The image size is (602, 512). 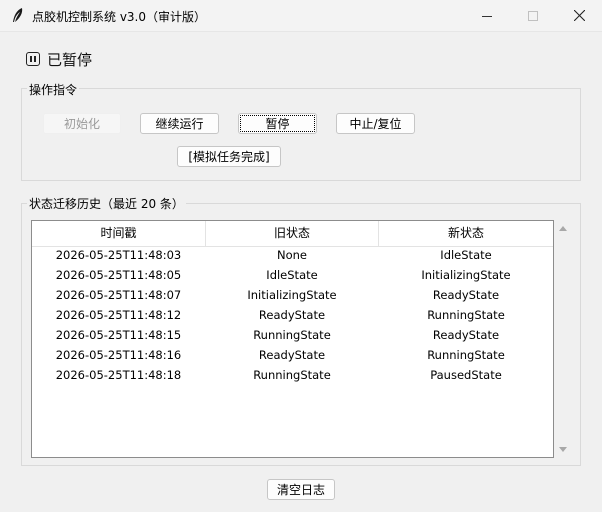 I want to click on init-button: 初始化, so click(x=82, y=123).